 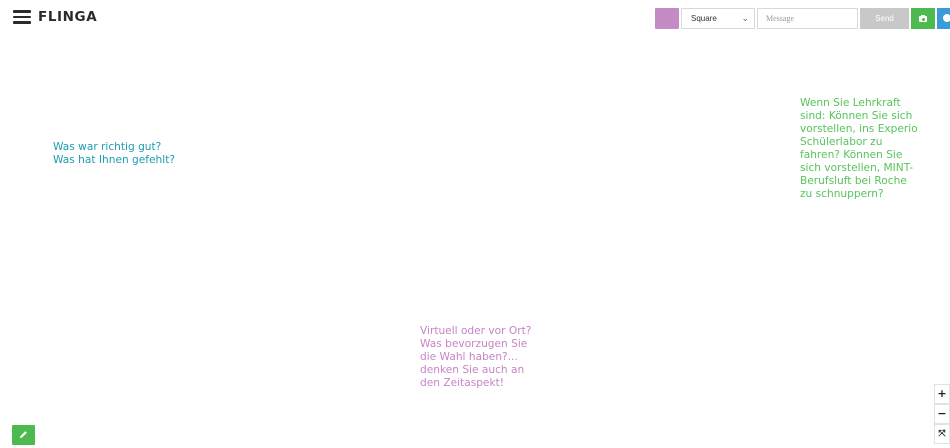 I want to click on shape-select-value: Square, so click(x=704, y=18).